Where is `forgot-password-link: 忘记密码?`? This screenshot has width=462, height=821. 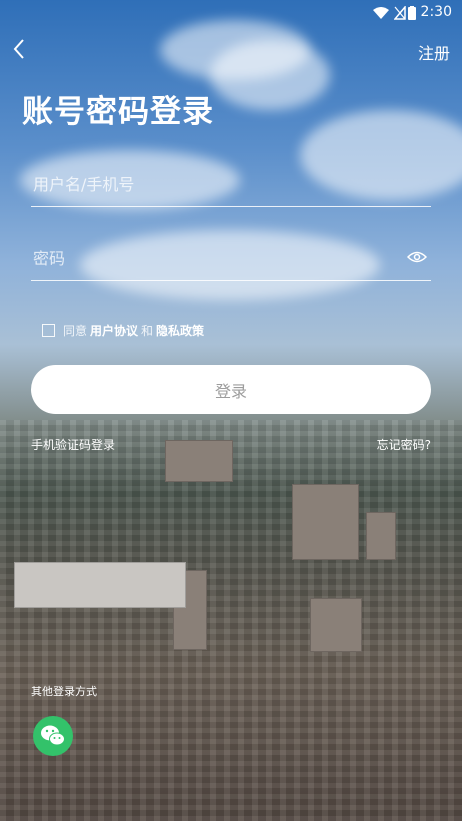
forgot-password-link: 忘记密码? is located at coordinates (404, 444).